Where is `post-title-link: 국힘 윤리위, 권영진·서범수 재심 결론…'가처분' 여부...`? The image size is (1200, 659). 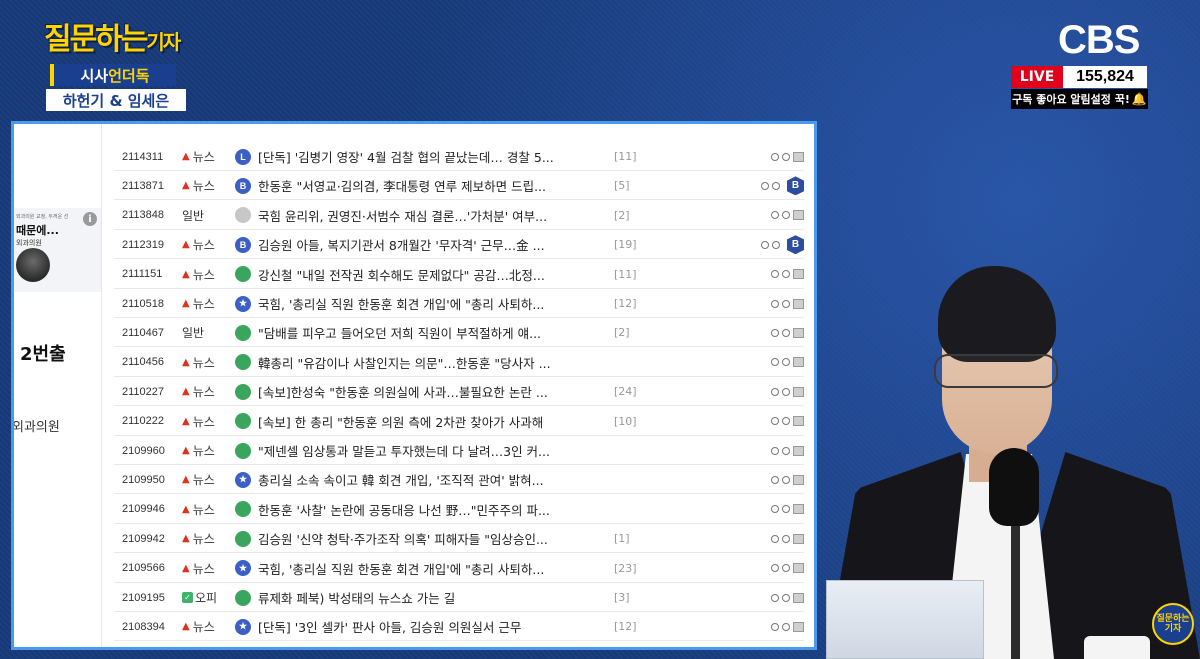
post-title-link: 국힘 윤리위, 권영진·서범수 재심 결론…'가처분' 여부... is located at coordinates (435, 215).